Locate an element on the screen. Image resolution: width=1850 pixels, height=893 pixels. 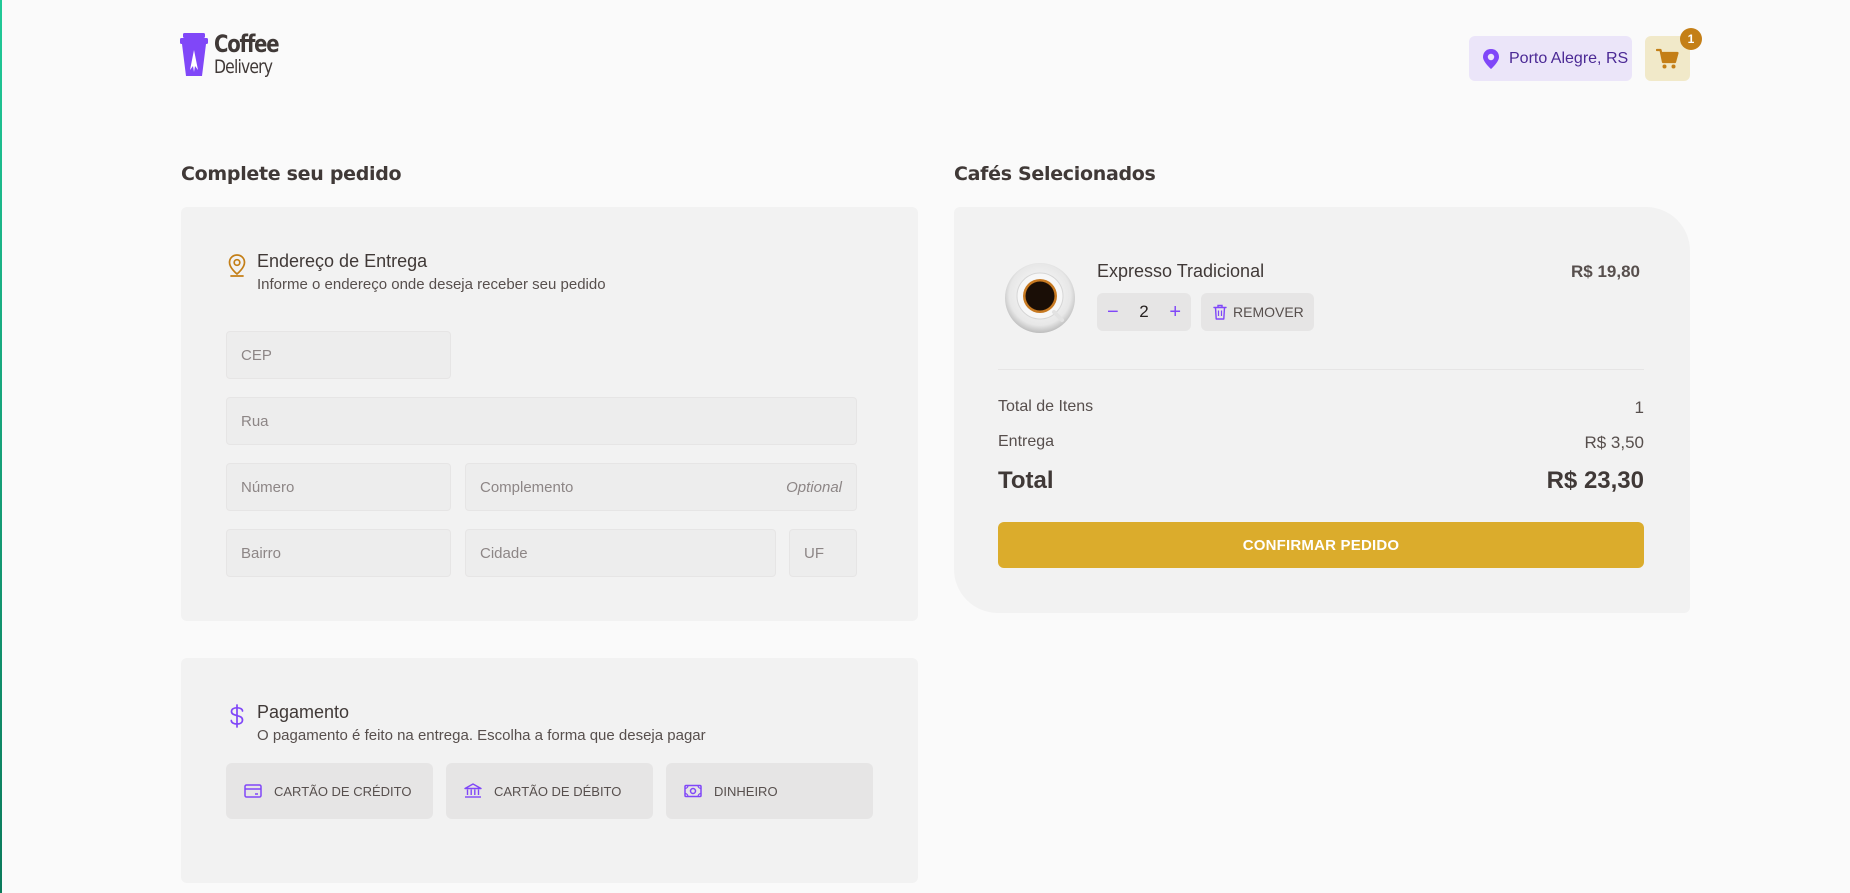
delivery-label: Entrega is located at coordinates (1026, 441).